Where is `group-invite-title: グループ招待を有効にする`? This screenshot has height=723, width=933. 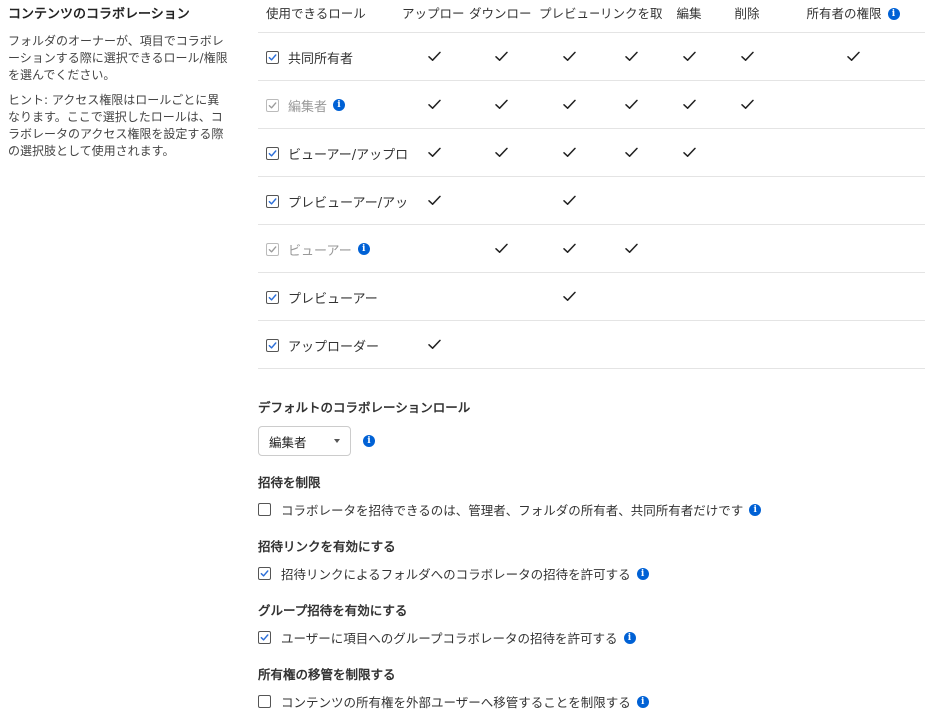 group-invite-title: グループ招待を有効にする is located at coordinates (333, 610).